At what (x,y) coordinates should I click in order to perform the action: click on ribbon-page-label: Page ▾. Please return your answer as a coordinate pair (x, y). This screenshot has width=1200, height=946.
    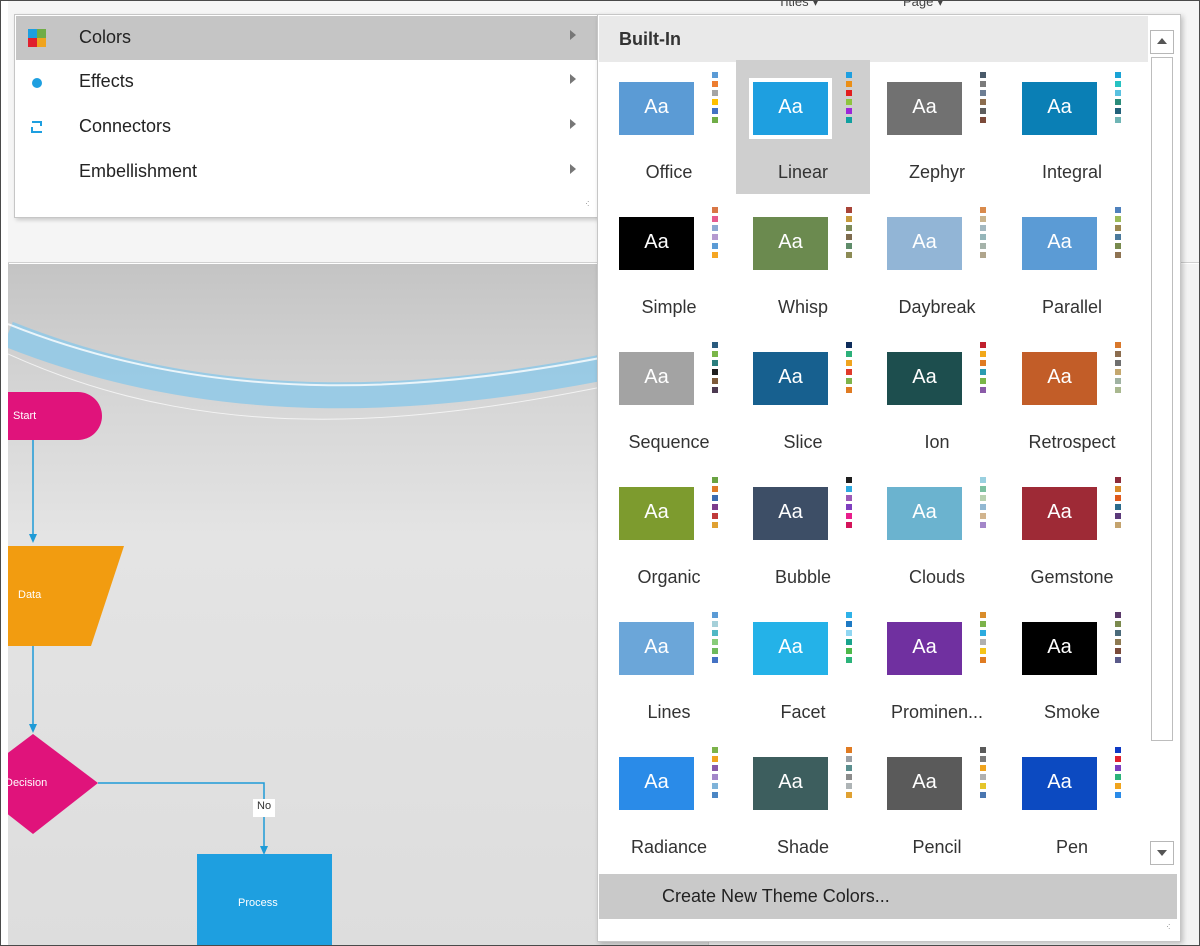
    Looking at the image, I should click on (923, 5).